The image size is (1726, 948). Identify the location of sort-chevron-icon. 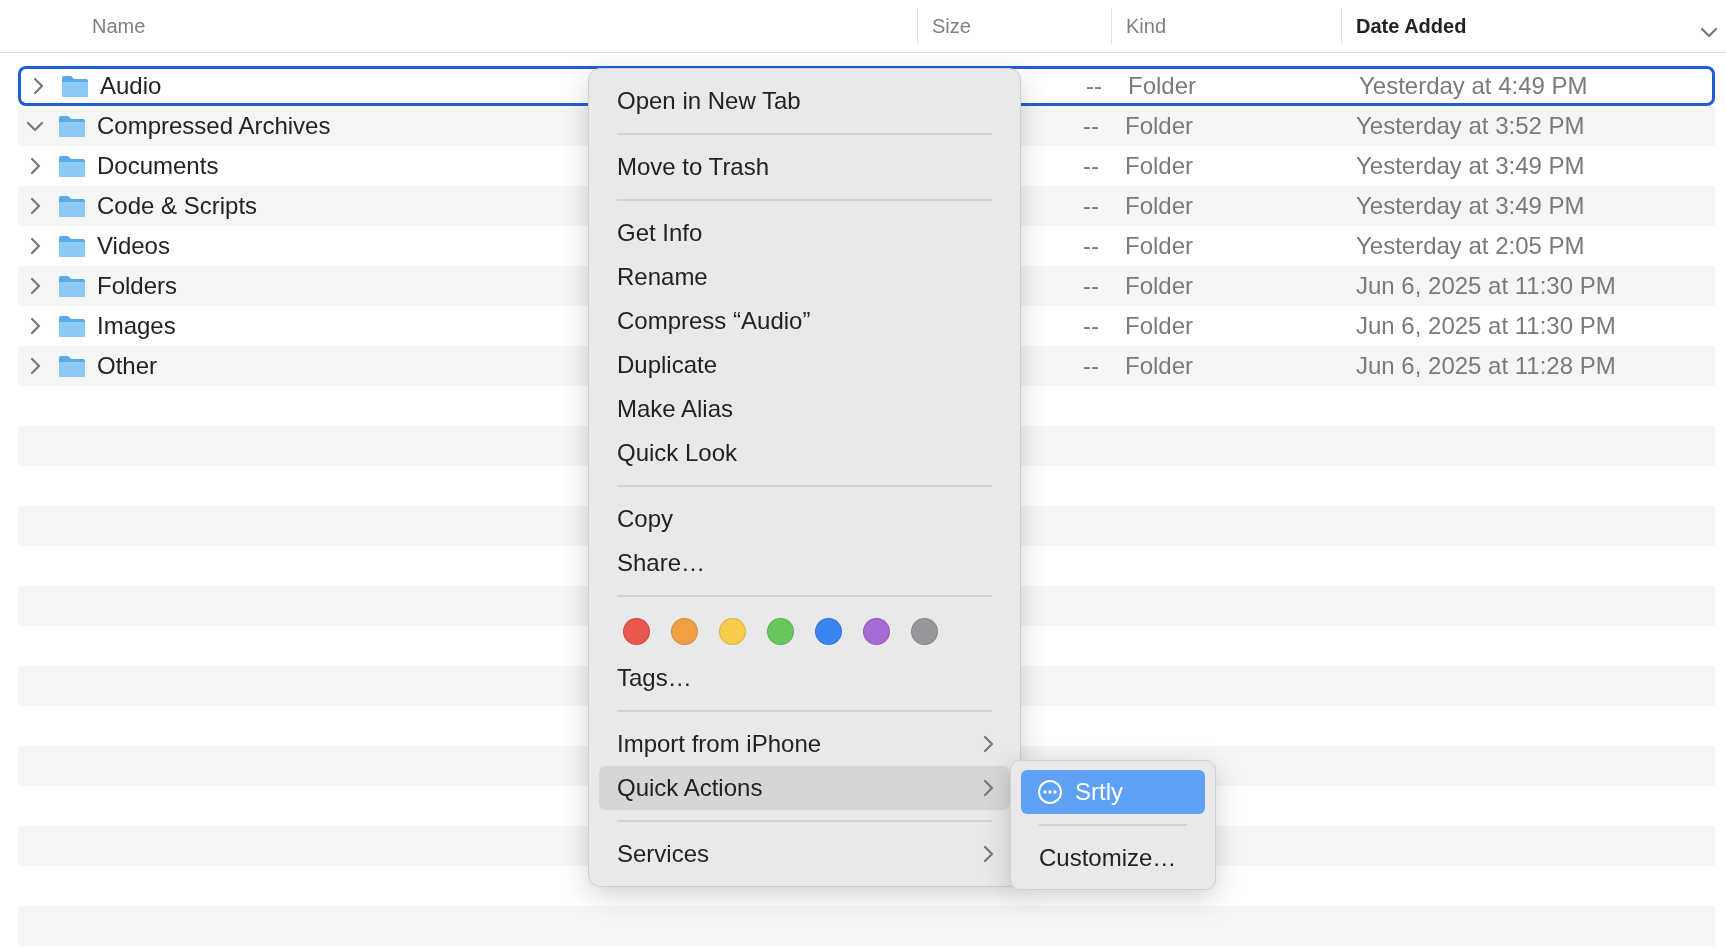
(1709, 32).